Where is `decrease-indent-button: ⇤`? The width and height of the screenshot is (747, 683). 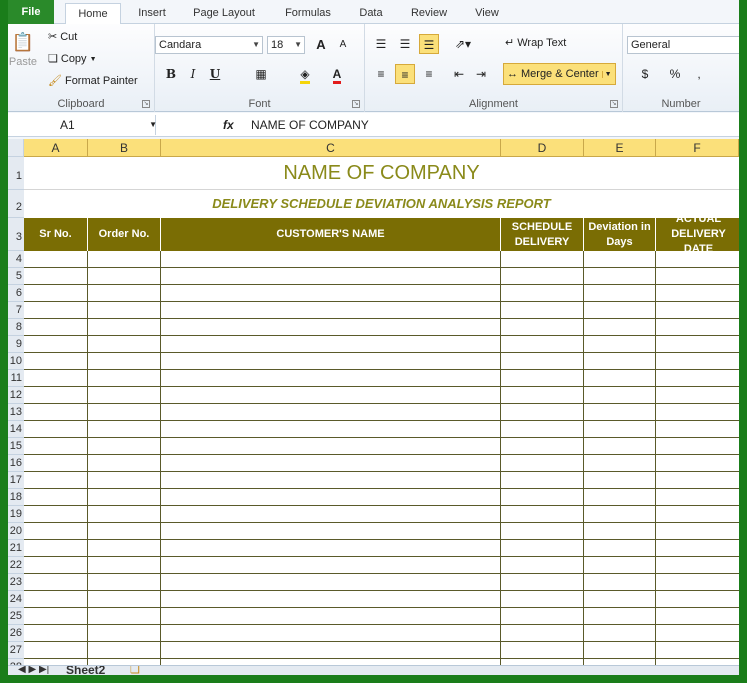
decrease-indent-button: ⇤ is located at coordinates (459, 74).